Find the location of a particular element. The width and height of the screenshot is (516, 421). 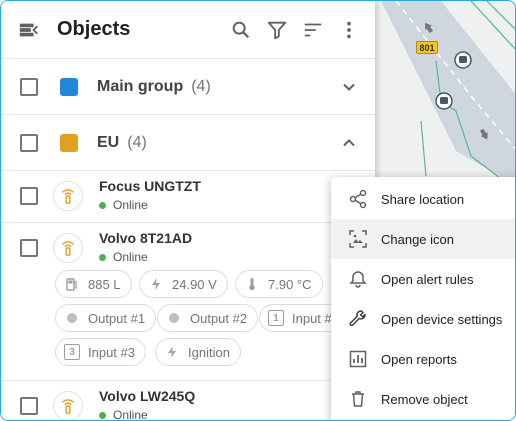

menu-item-label: Open reports is located at coordinates (419, 359).